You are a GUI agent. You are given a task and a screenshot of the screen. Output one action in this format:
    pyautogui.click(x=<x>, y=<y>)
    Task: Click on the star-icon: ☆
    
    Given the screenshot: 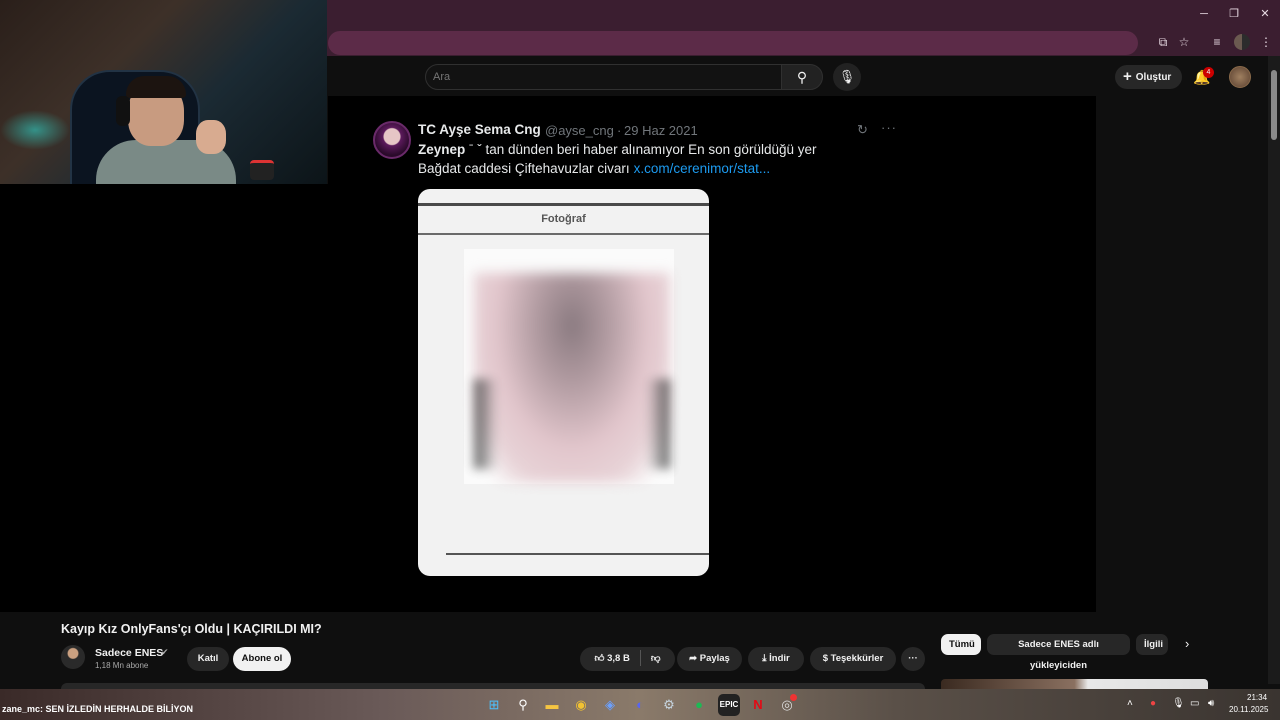 What is the action you would take?
    pyautogui.click(x=1184, y=42)
    